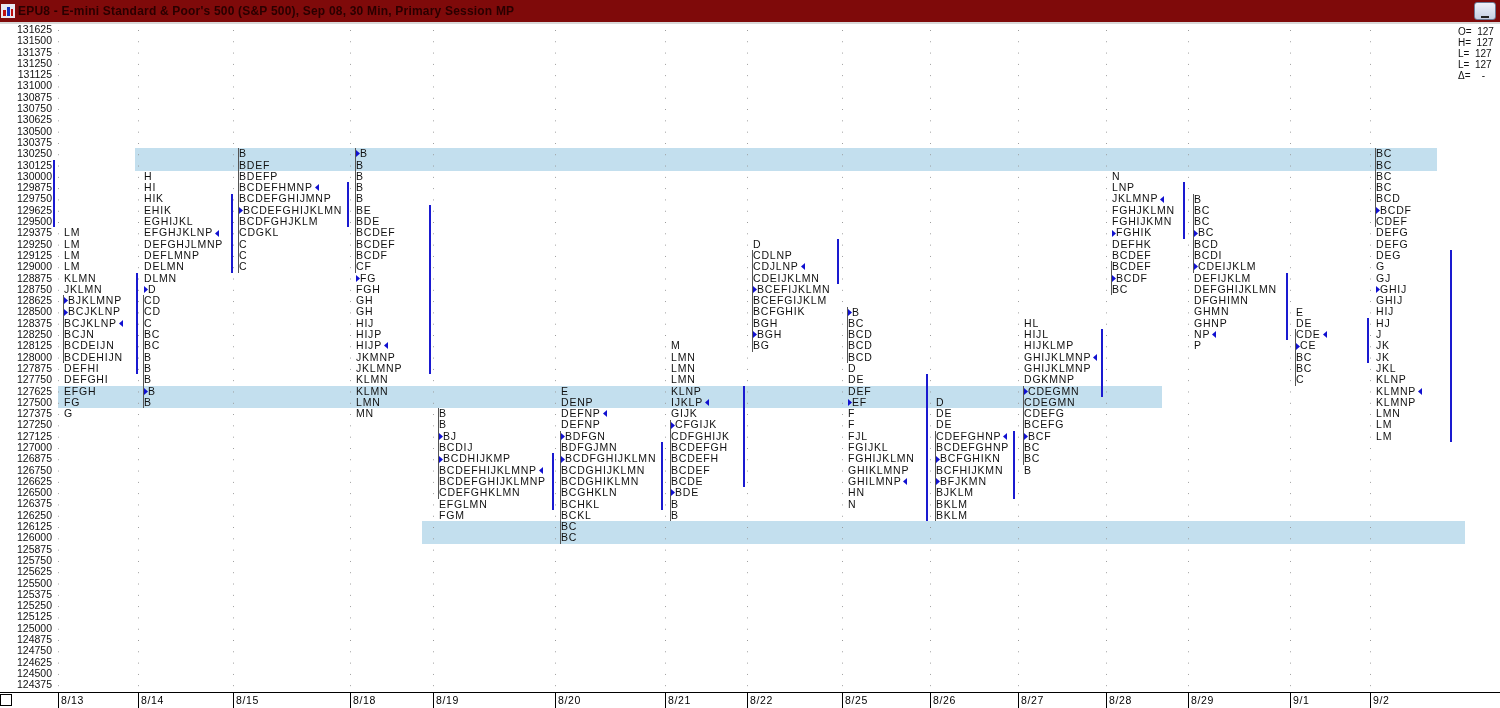  Describe the element at coordinates (881, 459) in the screenshot. I see `tpo-letters: FGHIJKLMN` at that location.